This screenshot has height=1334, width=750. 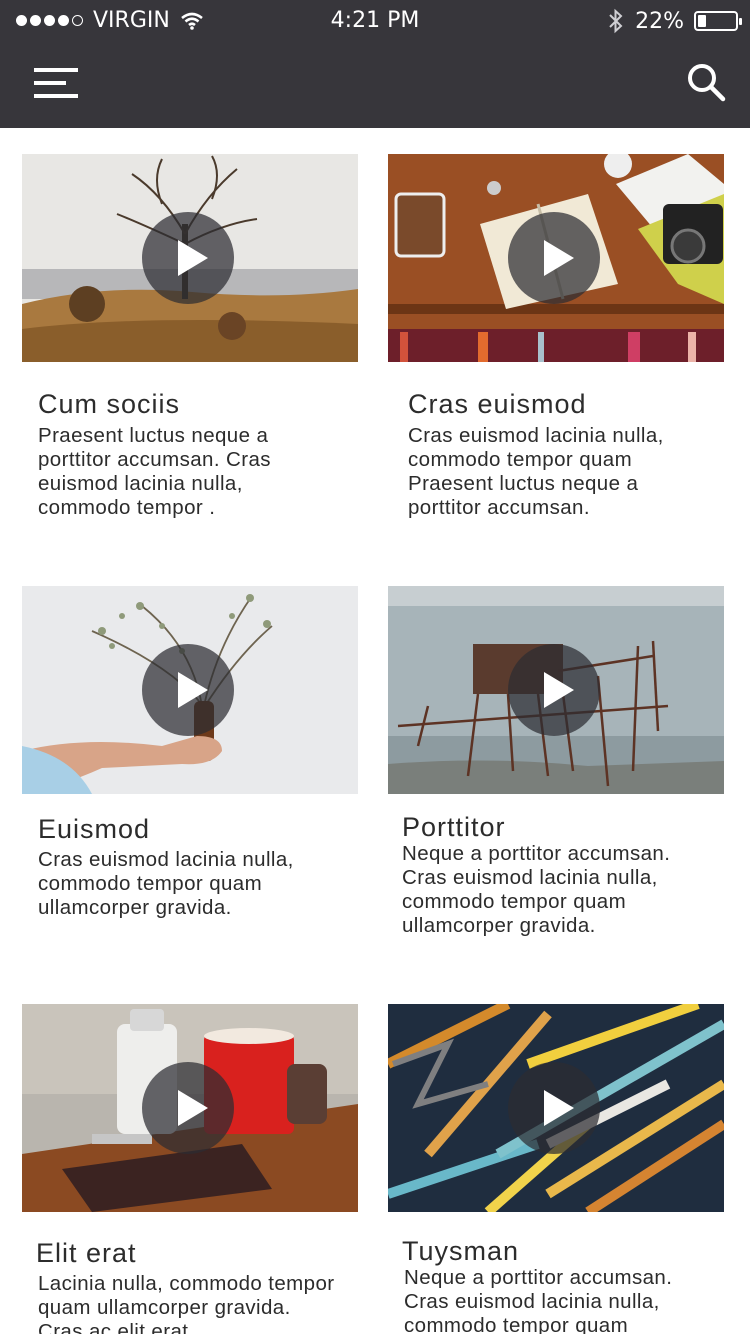 I want to click on status-right-group: 22%, so click(x=674, y=21).